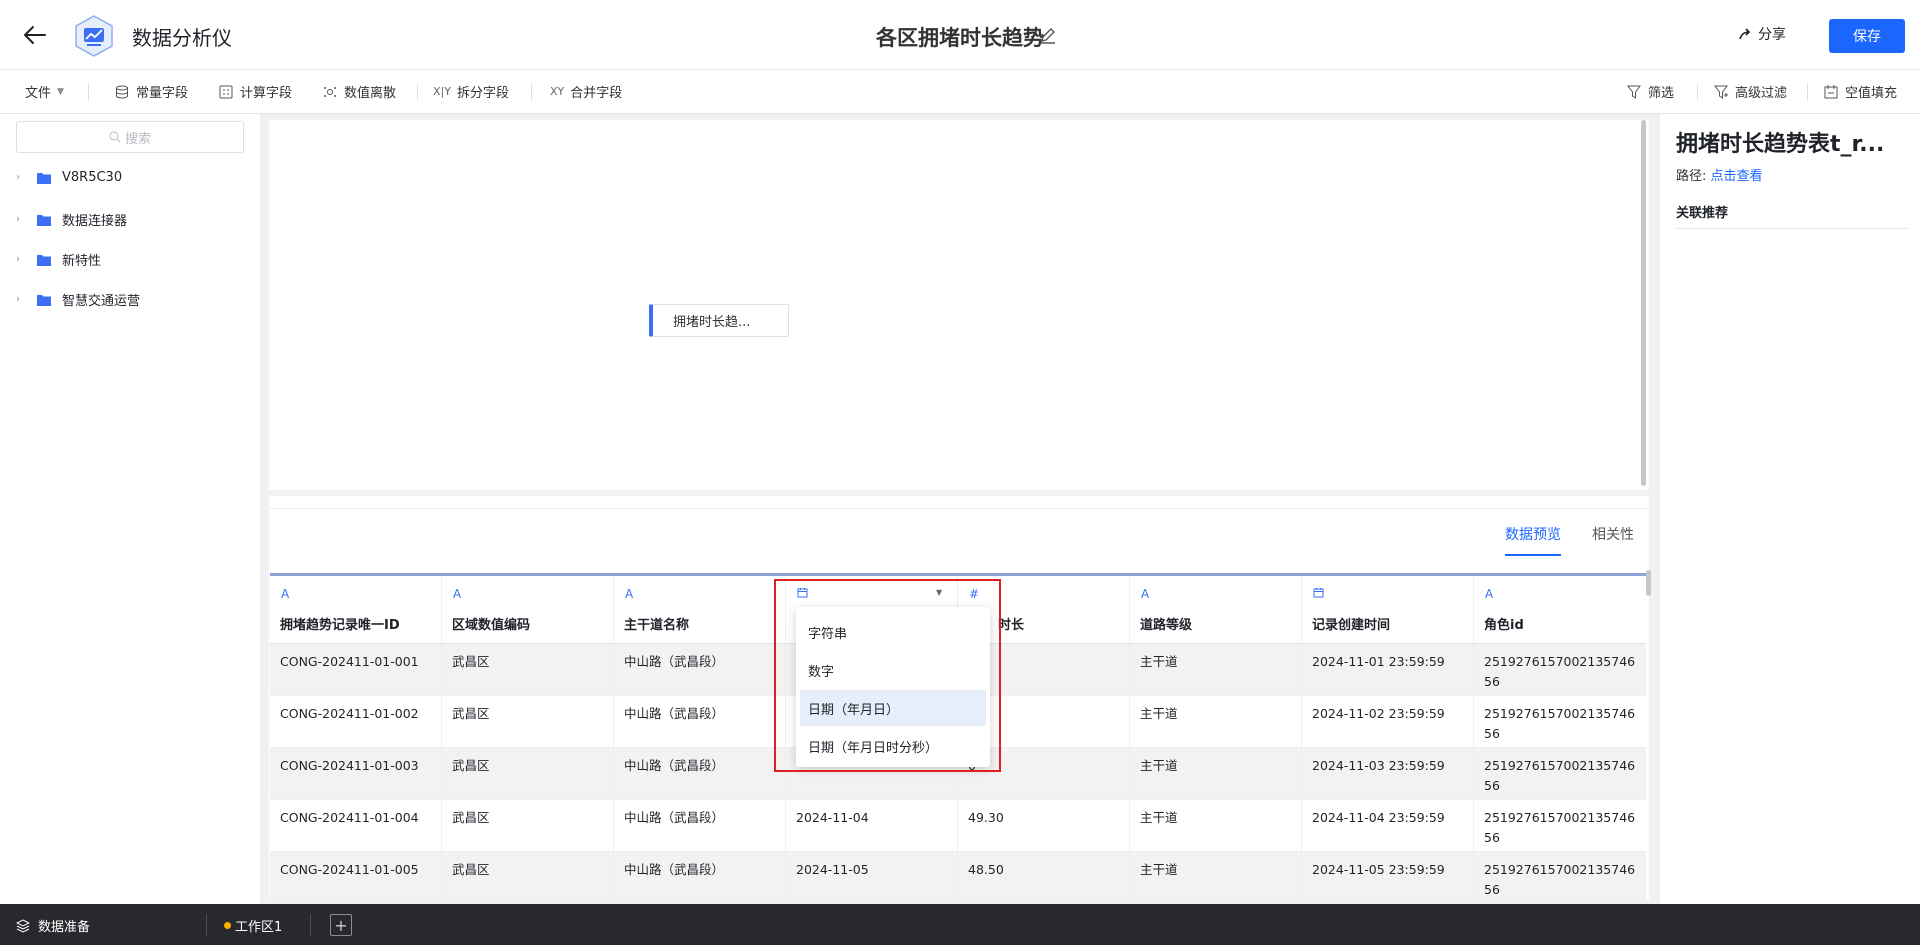 This screenshot has height=945, width=1920. Describe the element at coordinates (122, 92) in the screenshot. I see `database-icon` at that location.